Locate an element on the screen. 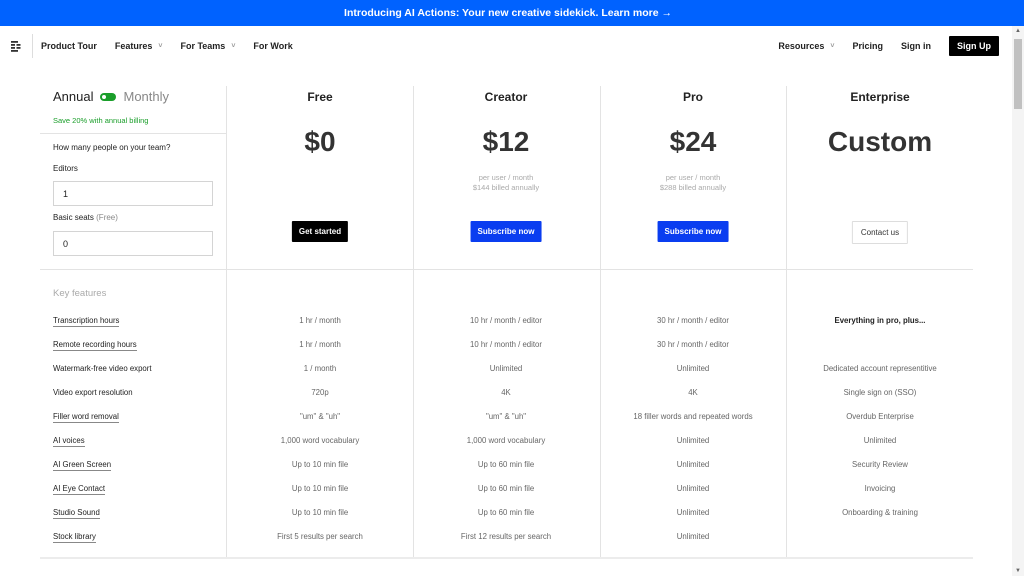 The image size is (1024, 576). billing-toggle is located at coordinates (108, 96).